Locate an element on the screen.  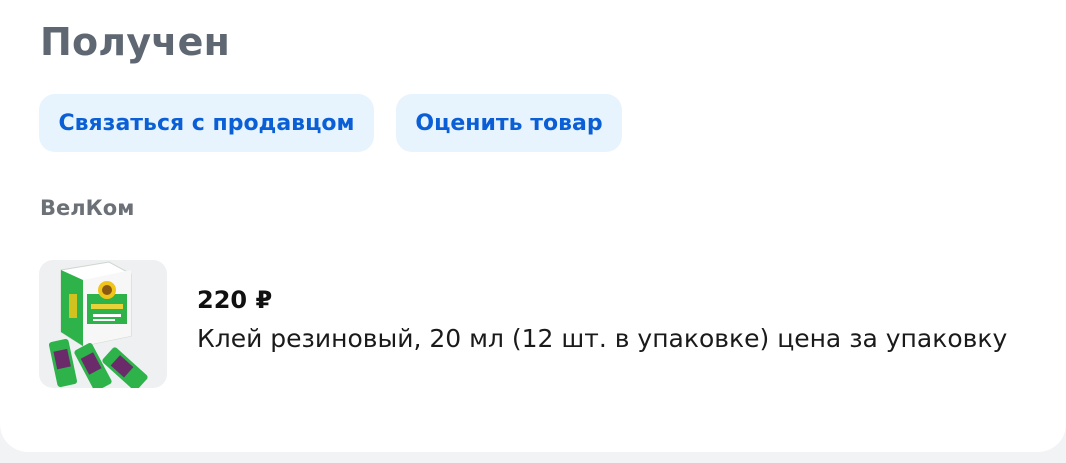
glue-tubes-box-image is located at coordinates (98, 324).